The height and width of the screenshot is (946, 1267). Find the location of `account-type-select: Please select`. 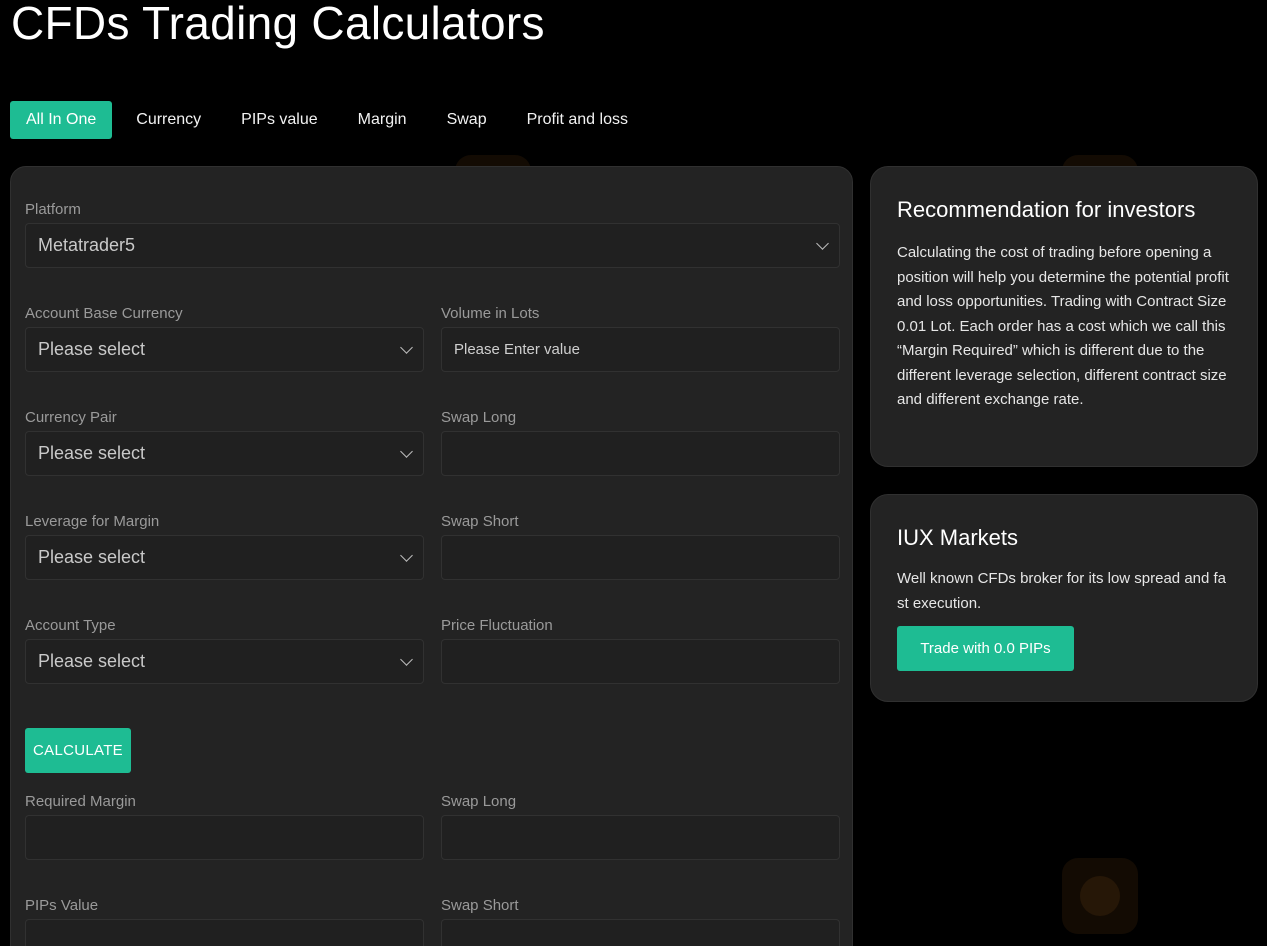

account-type-select: Please select is located at coordinates (224, 661).